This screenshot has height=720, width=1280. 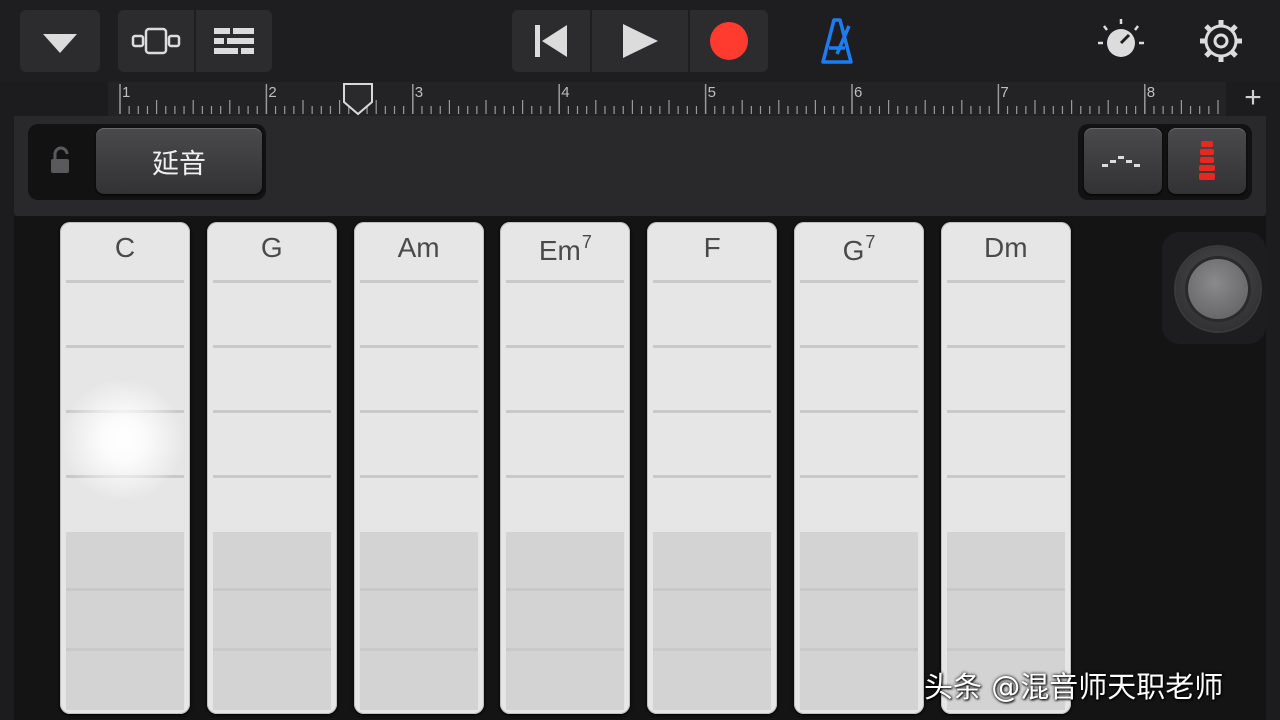 I want to click on ruler-bar-number: 3, so click(x=419, y=92).